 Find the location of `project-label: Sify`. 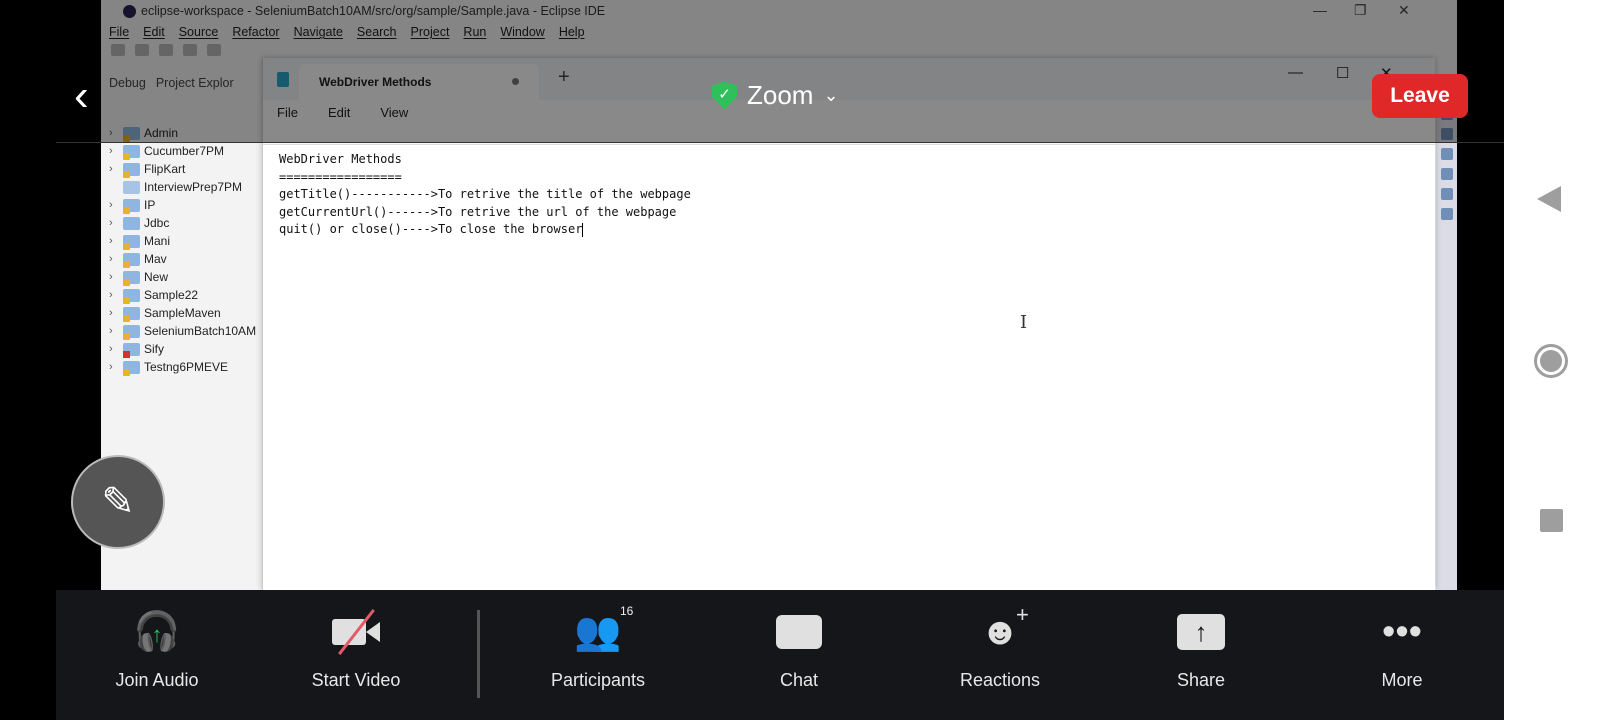

project-label: Sify is located at coordinates (154, 349).